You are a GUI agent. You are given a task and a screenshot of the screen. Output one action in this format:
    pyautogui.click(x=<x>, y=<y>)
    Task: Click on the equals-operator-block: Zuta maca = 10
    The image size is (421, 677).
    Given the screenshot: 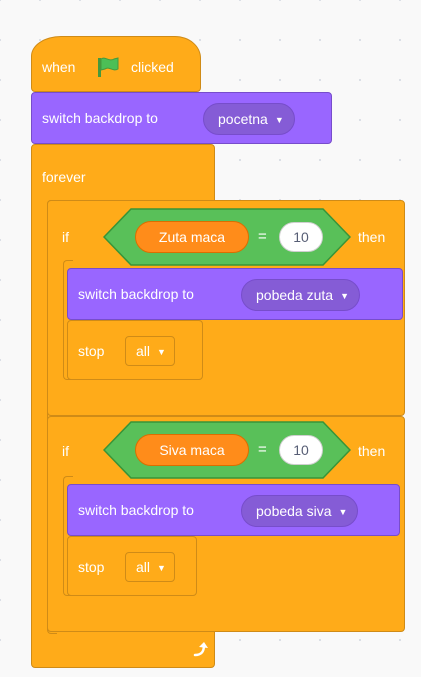 What is the action you would take?
    pyautogui.click(x=227, y=237)
    